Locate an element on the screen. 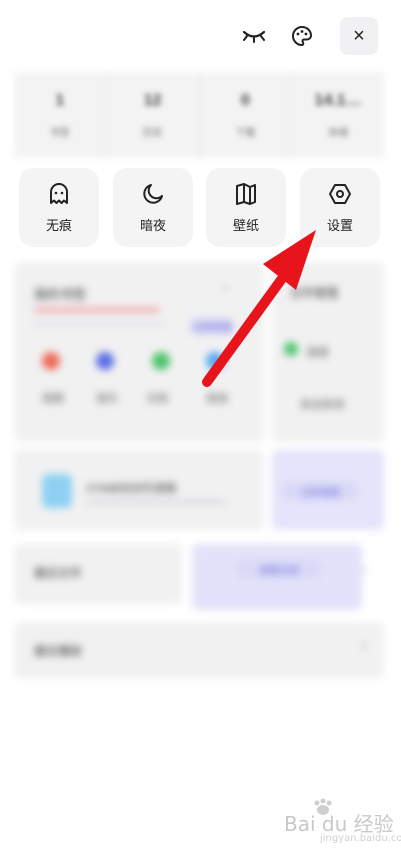 Image resolution: width=401 pixels, height=860 pixels. app-dot-other is located at coordinates (215, 361).